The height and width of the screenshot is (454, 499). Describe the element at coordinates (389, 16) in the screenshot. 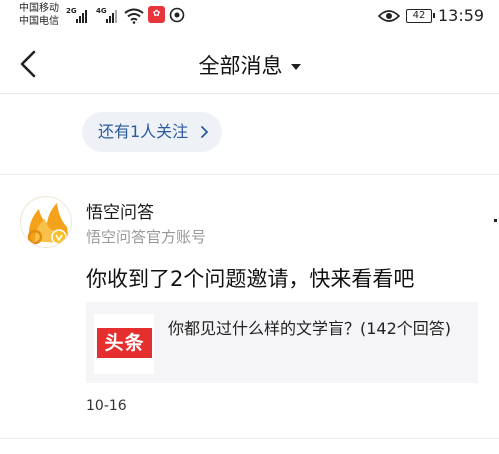

I see `eye-comfort-icon` at that location.